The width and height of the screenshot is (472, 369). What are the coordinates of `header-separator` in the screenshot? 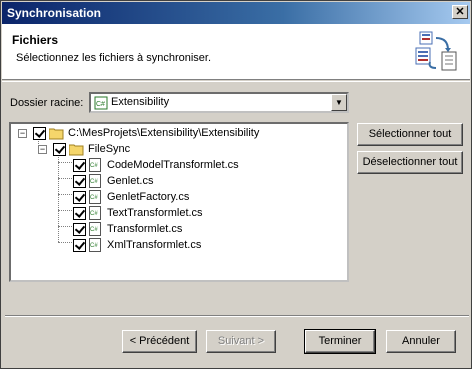 It's located at (236, 81).